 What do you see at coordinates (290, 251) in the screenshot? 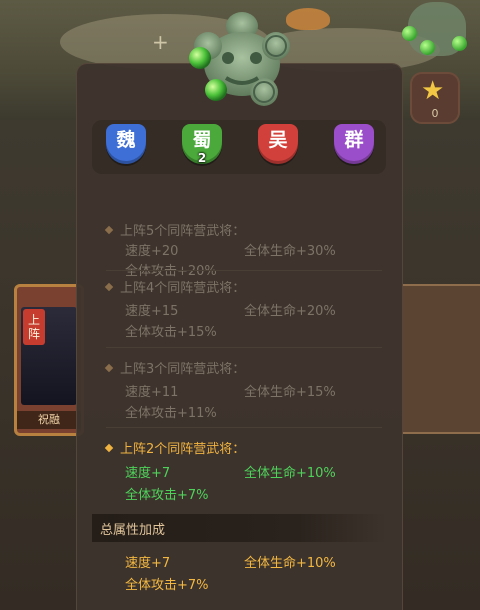
I see `tier-stat-hp: 全体生命+30%` at bounding box center [290, 251].